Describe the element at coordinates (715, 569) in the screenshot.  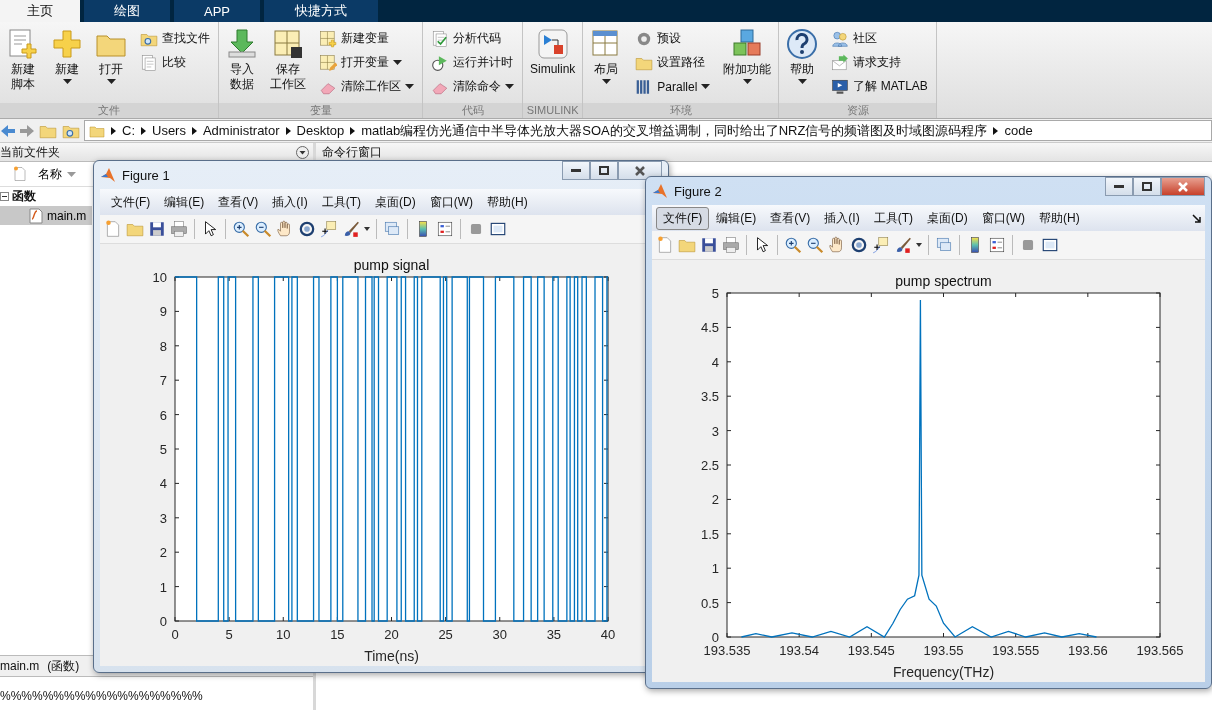
I see `tick-label: 1` at that location.